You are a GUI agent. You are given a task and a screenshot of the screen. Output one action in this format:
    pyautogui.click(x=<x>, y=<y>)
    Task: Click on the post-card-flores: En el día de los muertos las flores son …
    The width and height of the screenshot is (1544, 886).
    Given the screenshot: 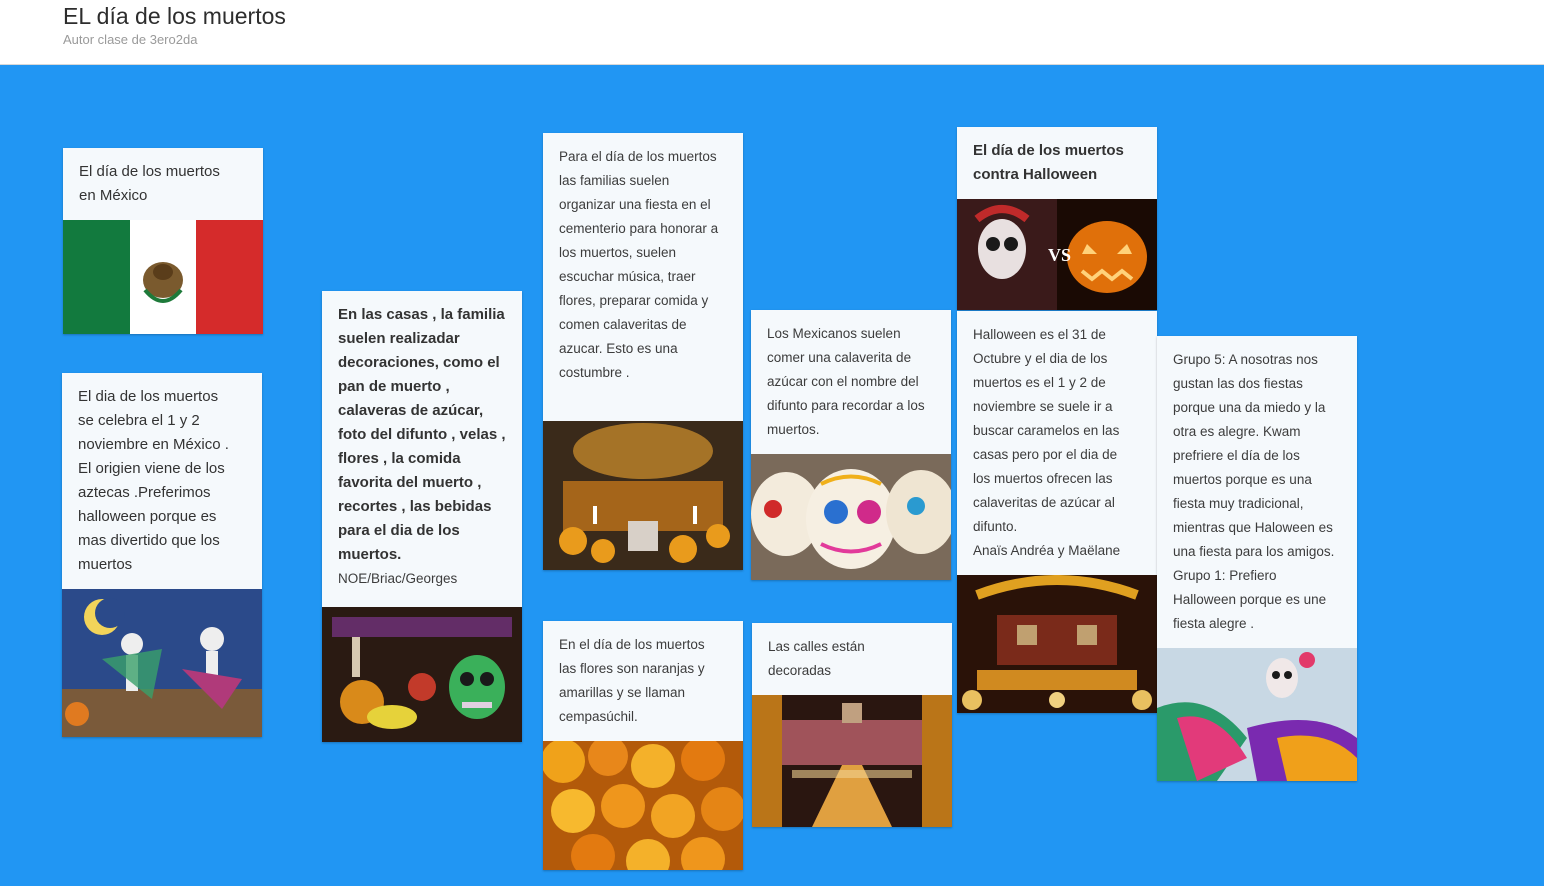 What is the action you would take?
    pyautogui.click(x=643, y=745)
    